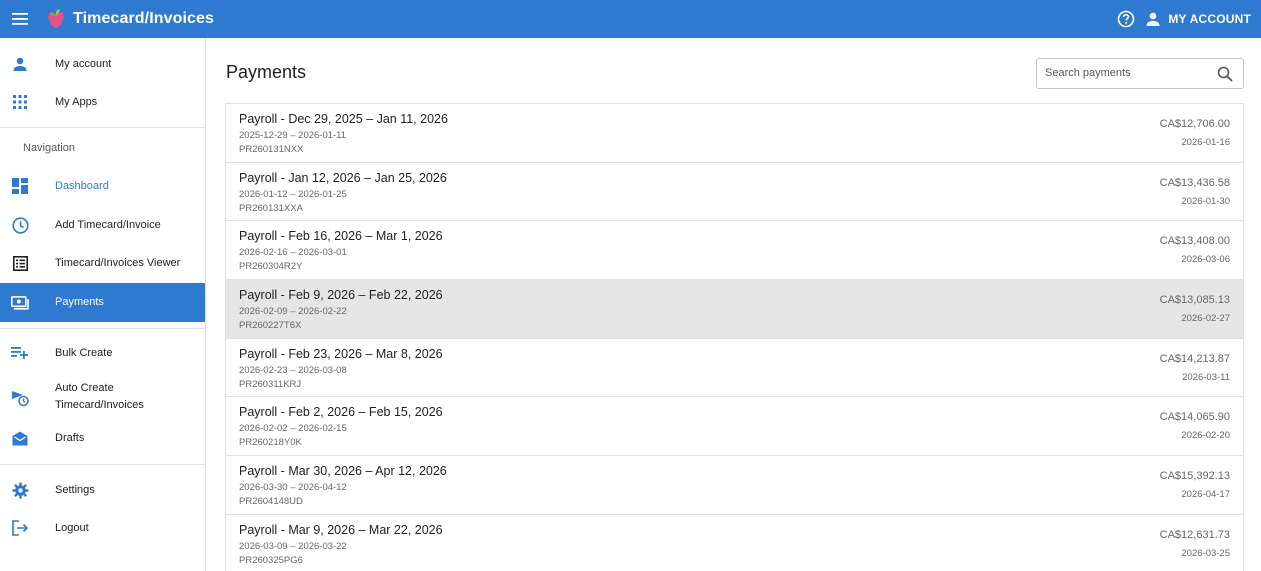  Describe the element at coordinates (293, 429) in the screenshot. I see `payment-date-range: 2026-02-02 – 2026-02-15` at that location.